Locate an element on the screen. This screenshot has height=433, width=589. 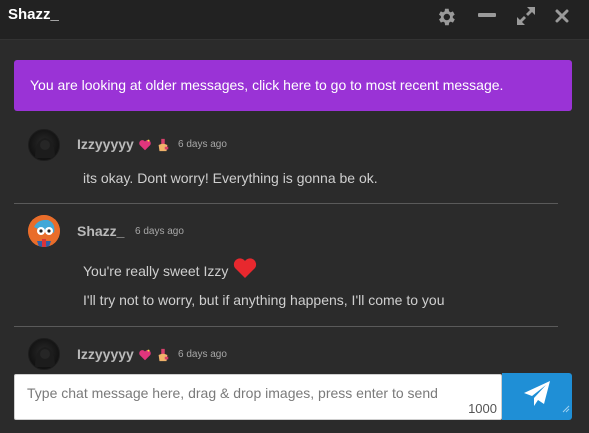
paper-plane-icon is located at coordinates (537, 396).